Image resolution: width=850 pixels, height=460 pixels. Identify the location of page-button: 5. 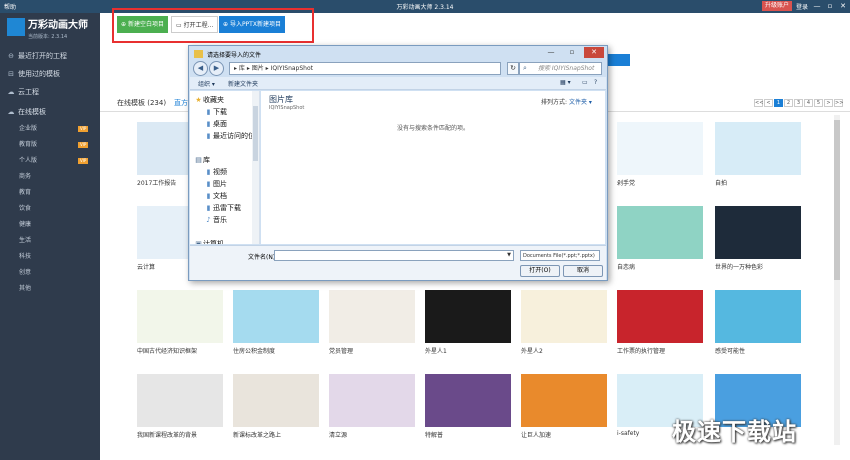
(818, 103).